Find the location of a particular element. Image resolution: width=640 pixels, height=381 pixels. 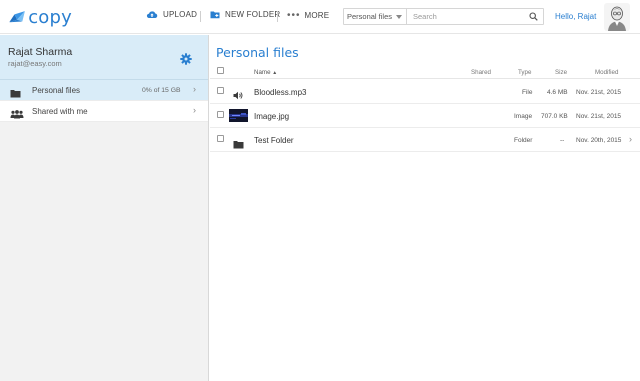

file-size: 707.0 KB is located at coordinates (554, 116).